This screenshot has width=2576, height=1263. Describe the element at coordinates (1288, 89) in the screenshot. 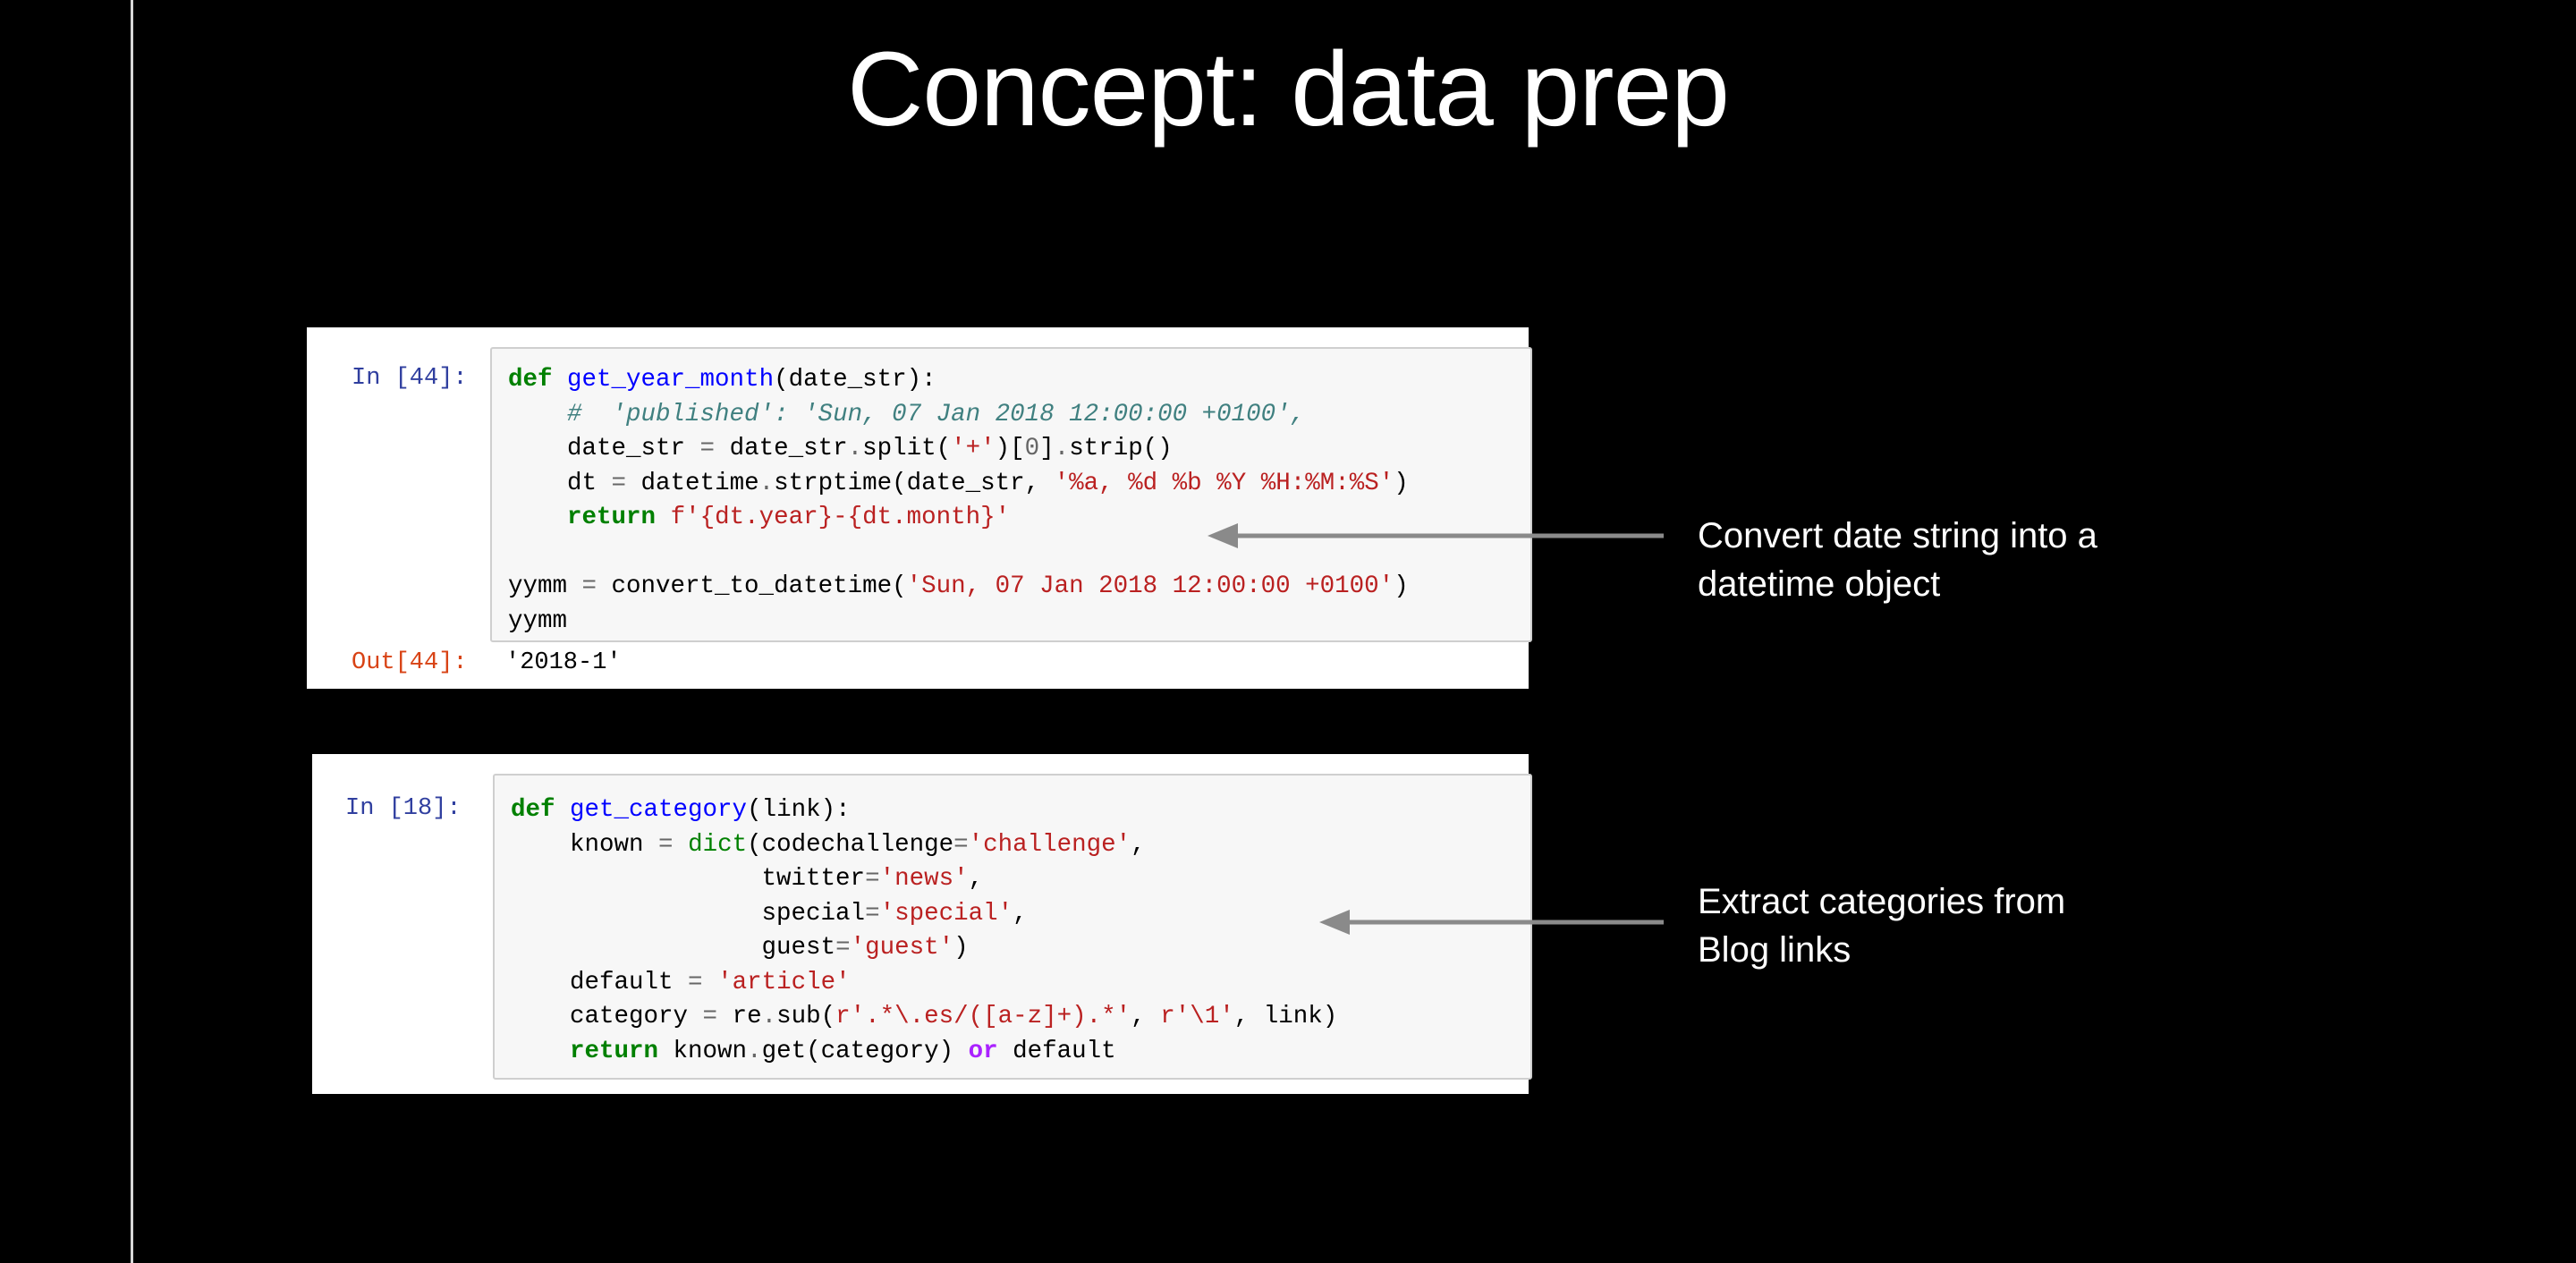

I see `slide-title: Concept: data prep` at that location.